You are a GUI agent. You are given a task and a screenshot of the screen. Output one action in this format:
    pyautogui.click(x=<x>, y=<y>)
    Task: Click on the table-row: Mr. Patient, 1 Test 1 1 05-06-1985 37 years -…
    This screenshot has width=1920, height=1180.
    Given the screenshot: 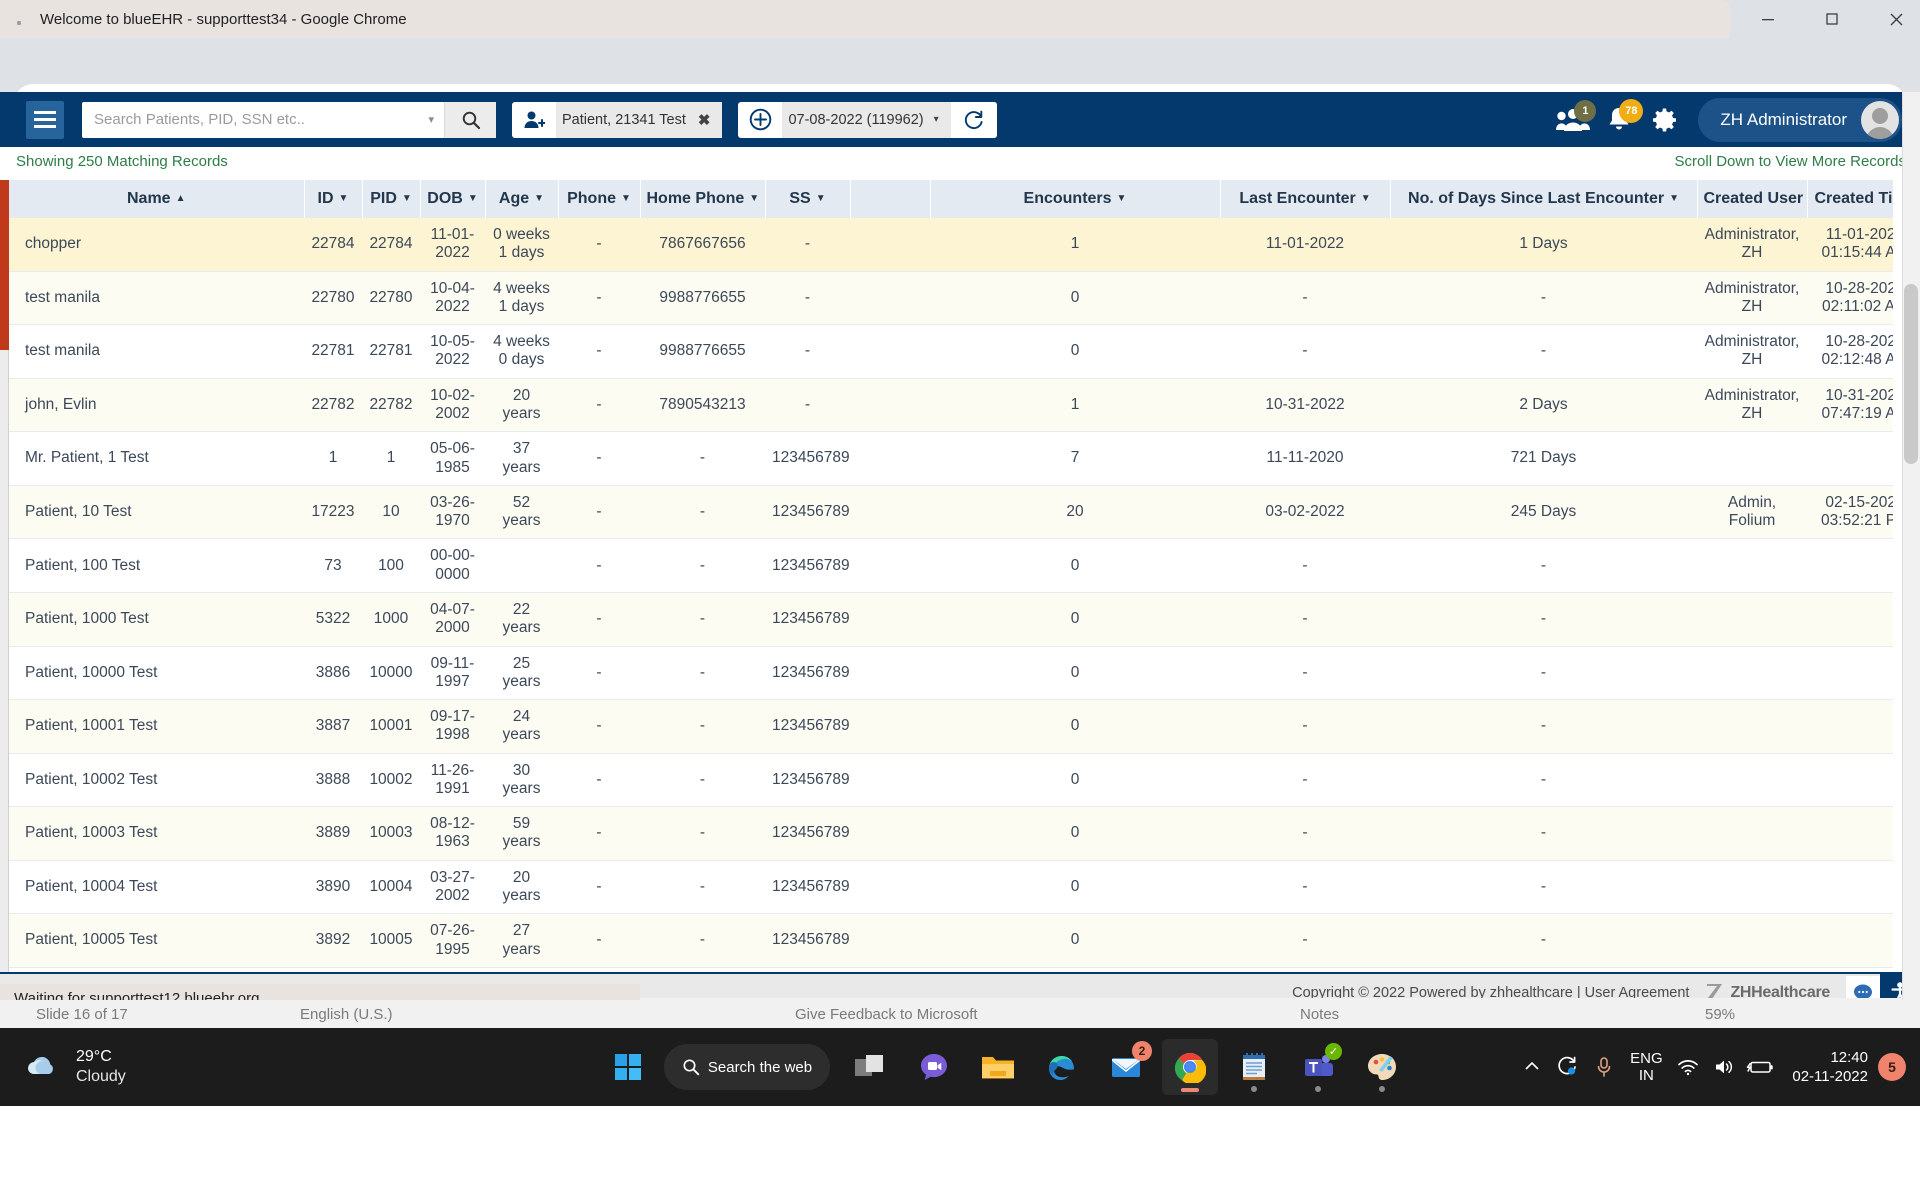 What is the action you would take?
    pyautogui.click(x=951, y=458)
    